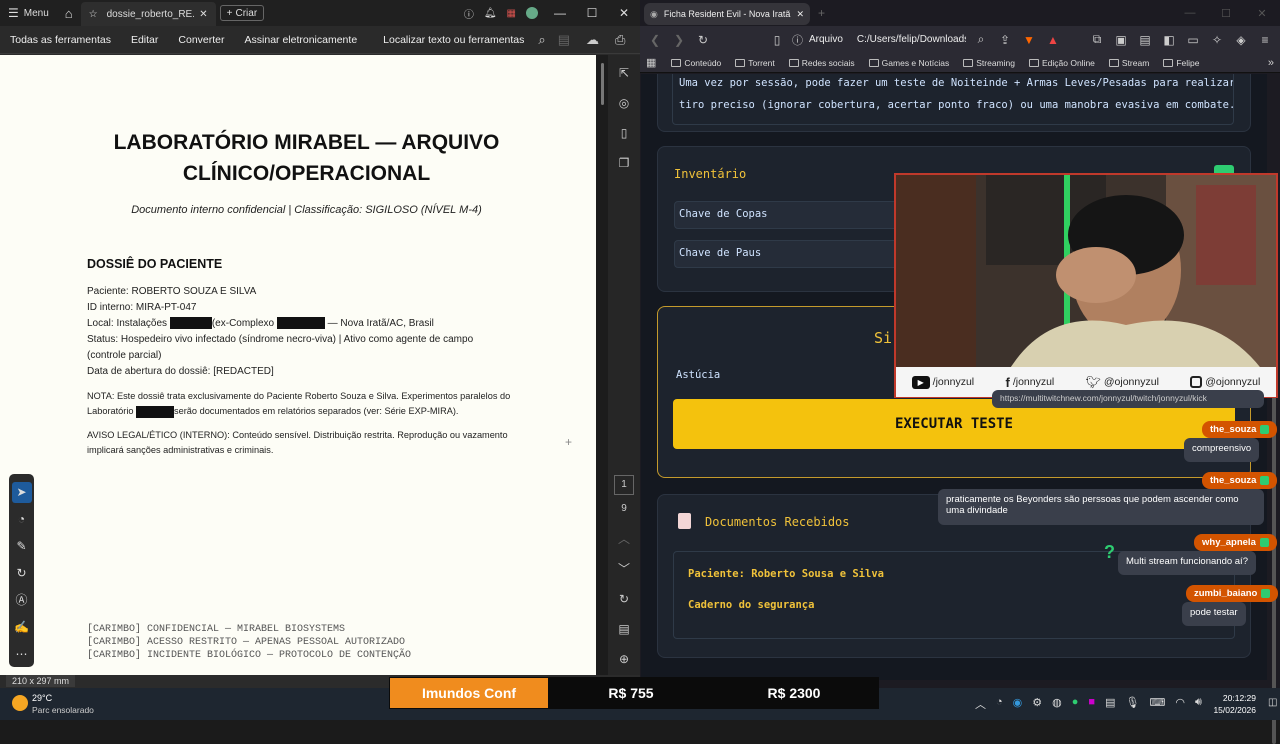 The width and height of the screenshot is (1280, 744). What do you see at coordinates (821, 13) in the screenshot?
I see `new-tab-icon: +` at bounding box center [821, 13].